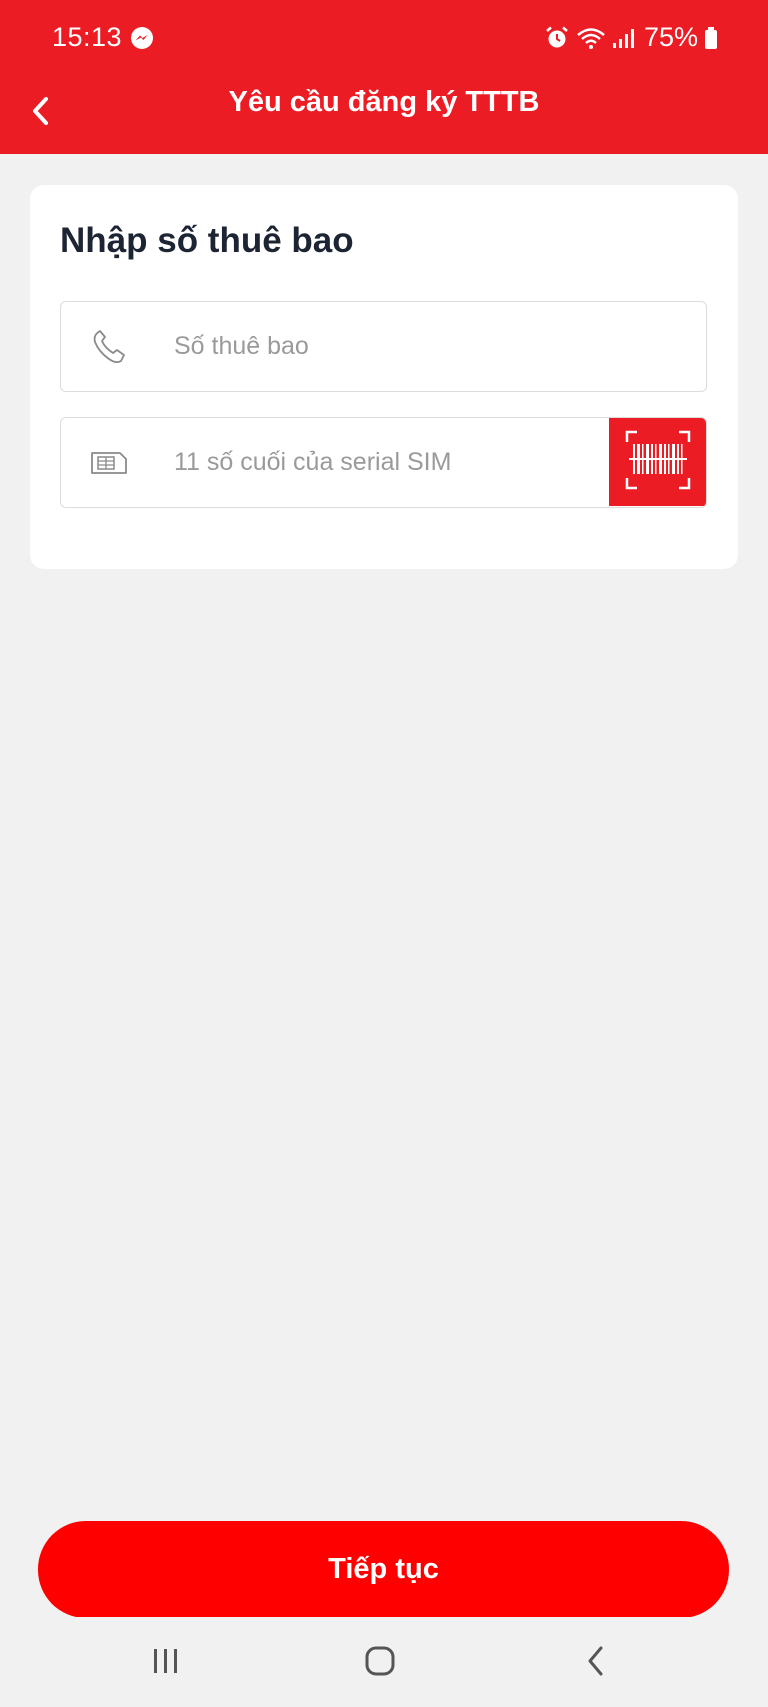 Image resolution: width=768 pixels, height=1707 pixels. I want to click on status-time: 15:13, so click(87, 37).